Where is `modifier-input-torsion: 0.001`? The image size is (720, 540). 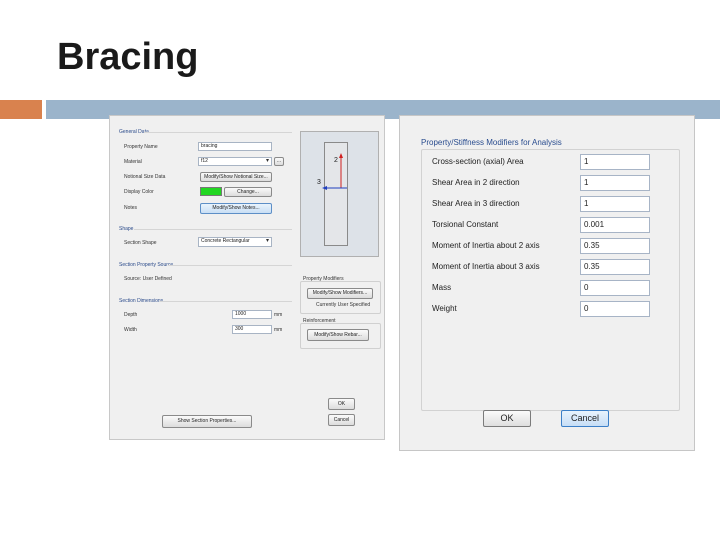 modifier-input-torsion: 0.001 is located at coordinates (615, 225).